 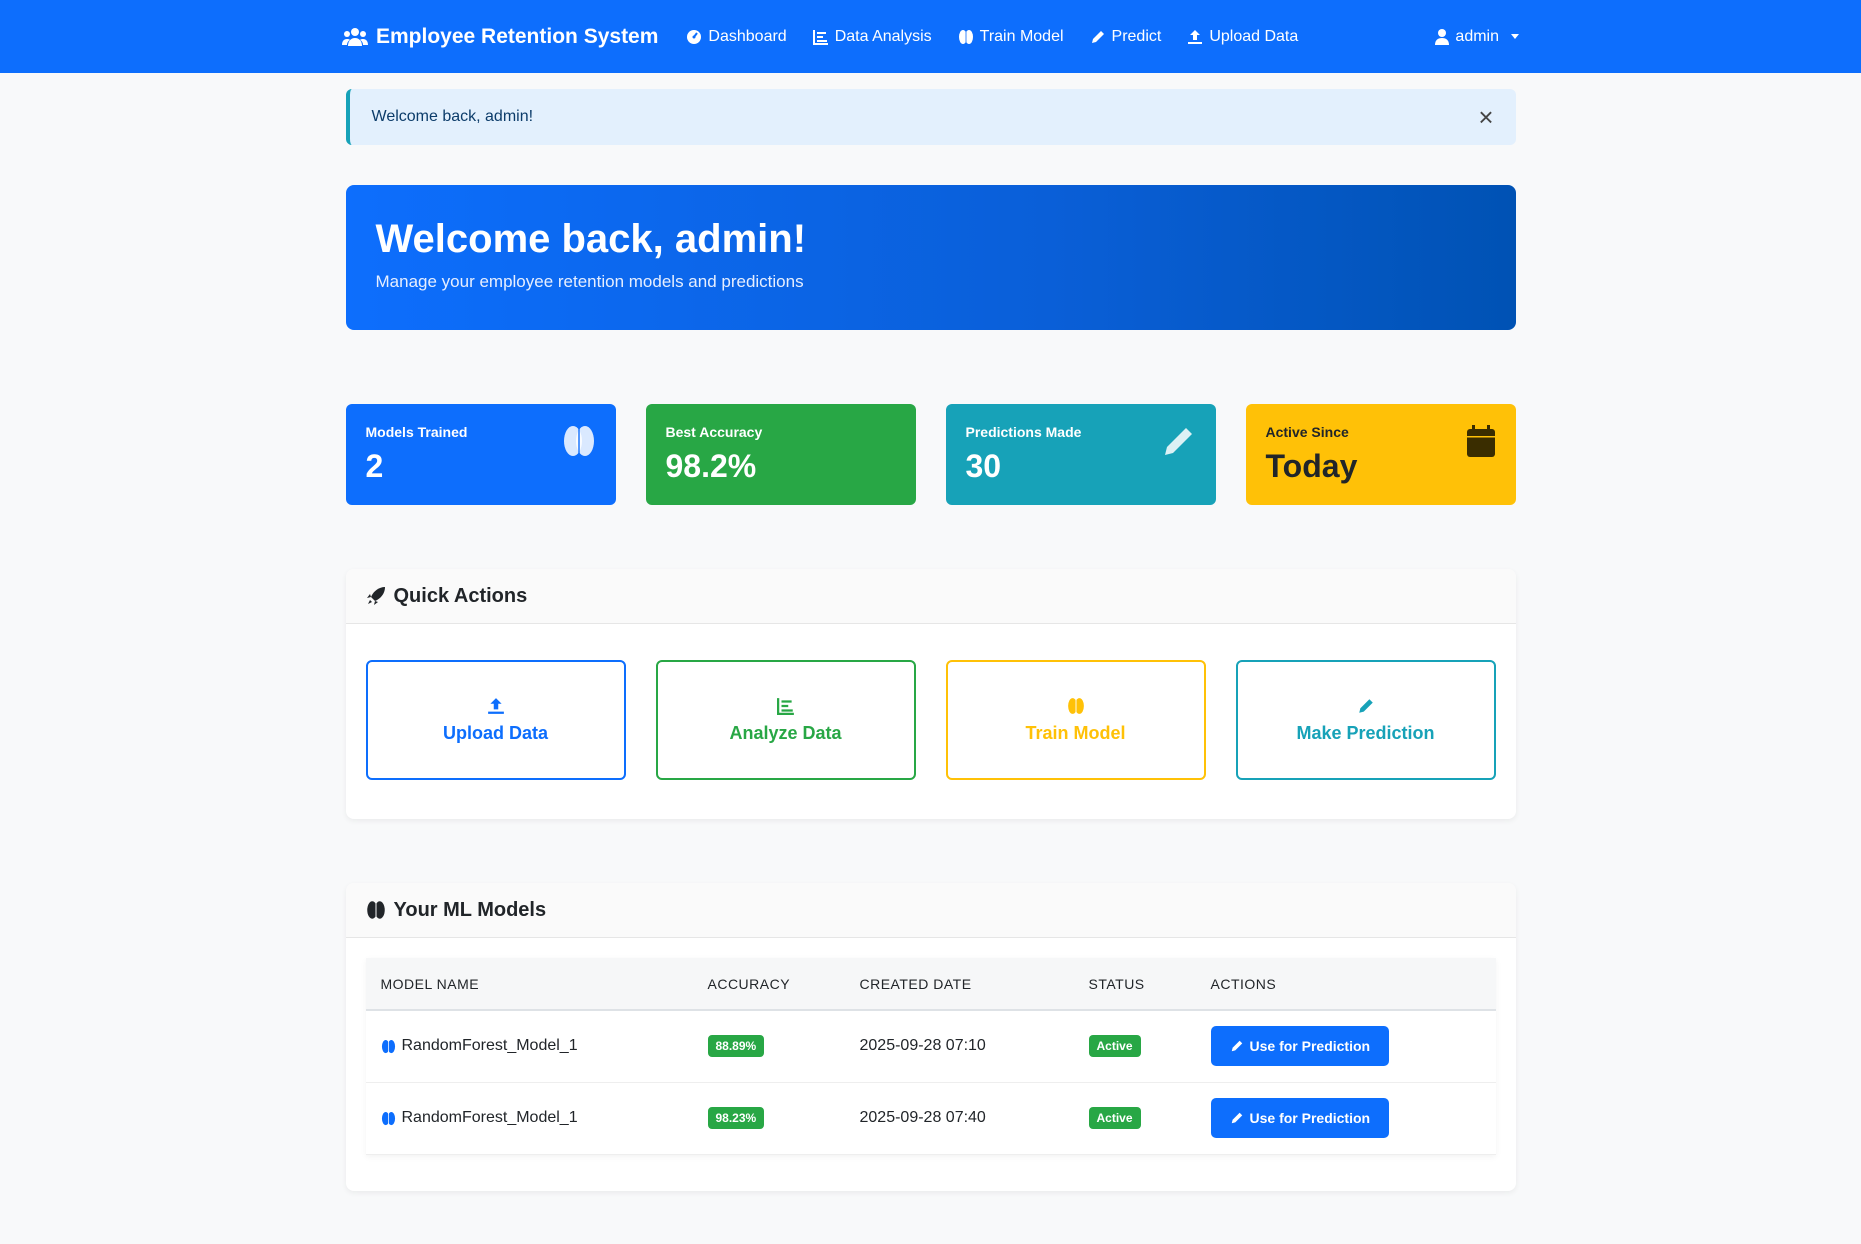 I want to click on hero-title: Welcome back, admin!, so click(x=591, y=239).